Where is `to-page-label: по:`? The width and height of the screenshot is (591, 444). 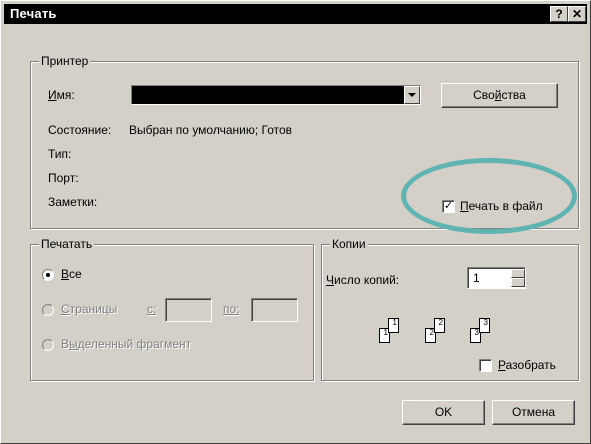 to-page-label: по: is located at coordinates (231, 309).